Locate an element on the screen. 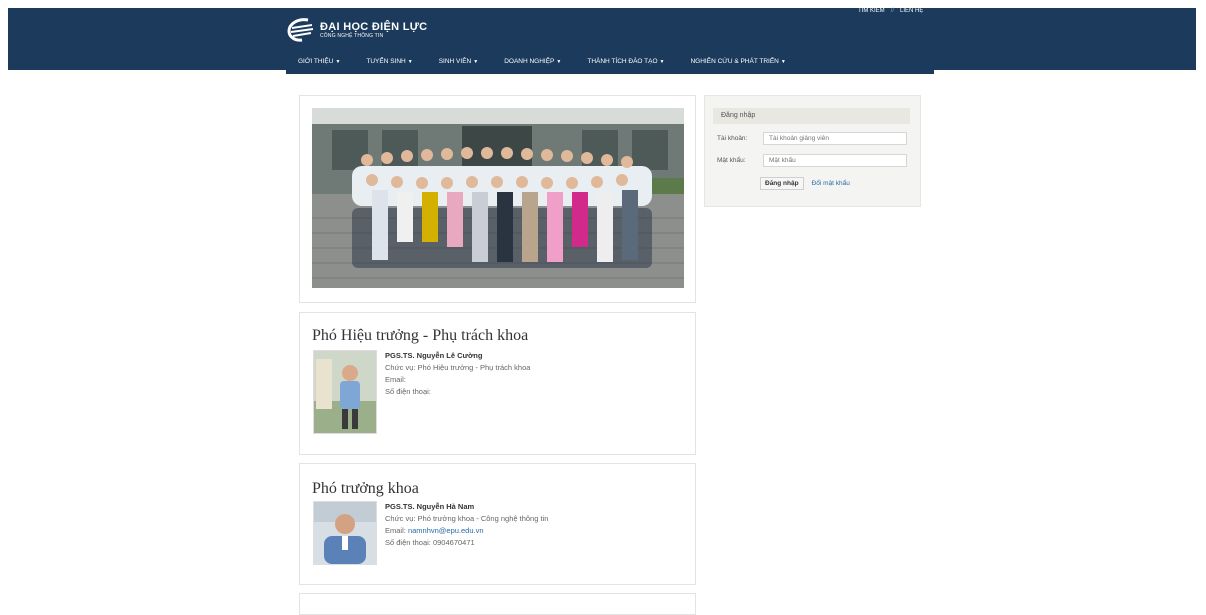 The image size is (1206, 615). nav-underline is located at coordinates (610, 72).